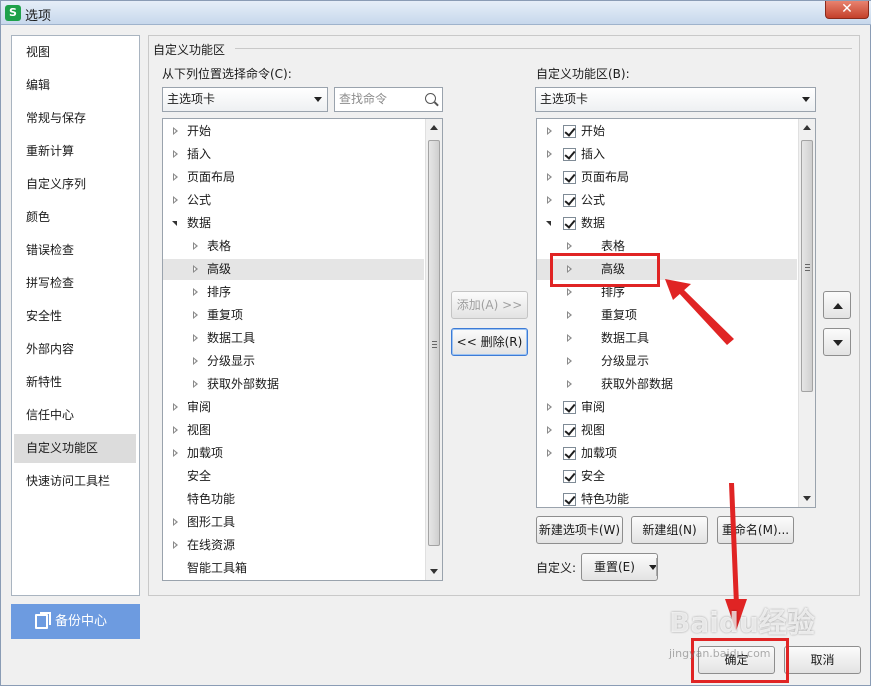 This screenshot has width=871, height=686. Describe the element at coordinates (75, 52) in the screenshot. I see `nav-item: 视图` at that location.